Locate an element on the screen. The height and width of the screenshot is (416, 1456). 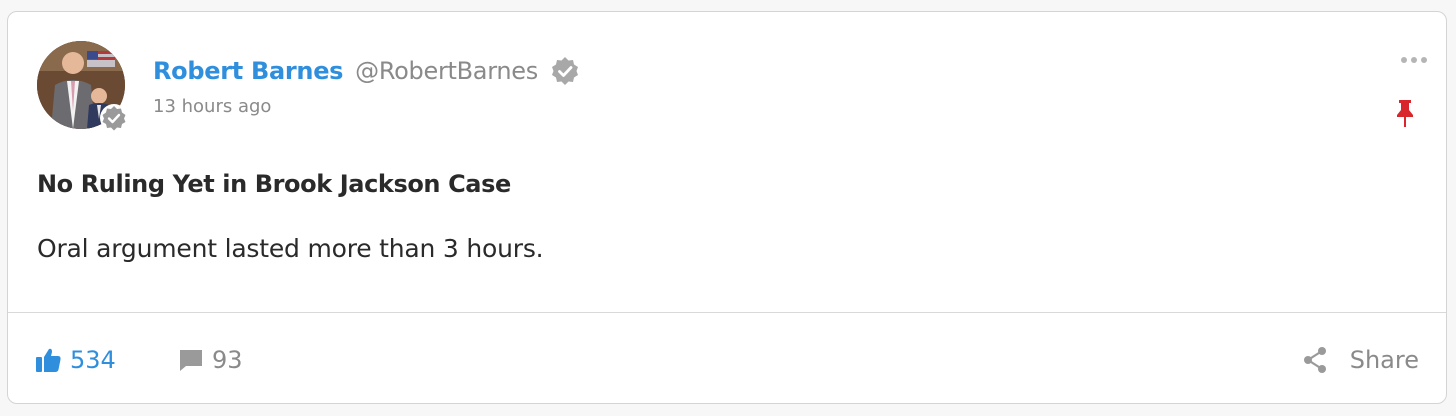
post-title: No Ruling Yet in Brook Jackson Case is located at coordinates (274, 184).